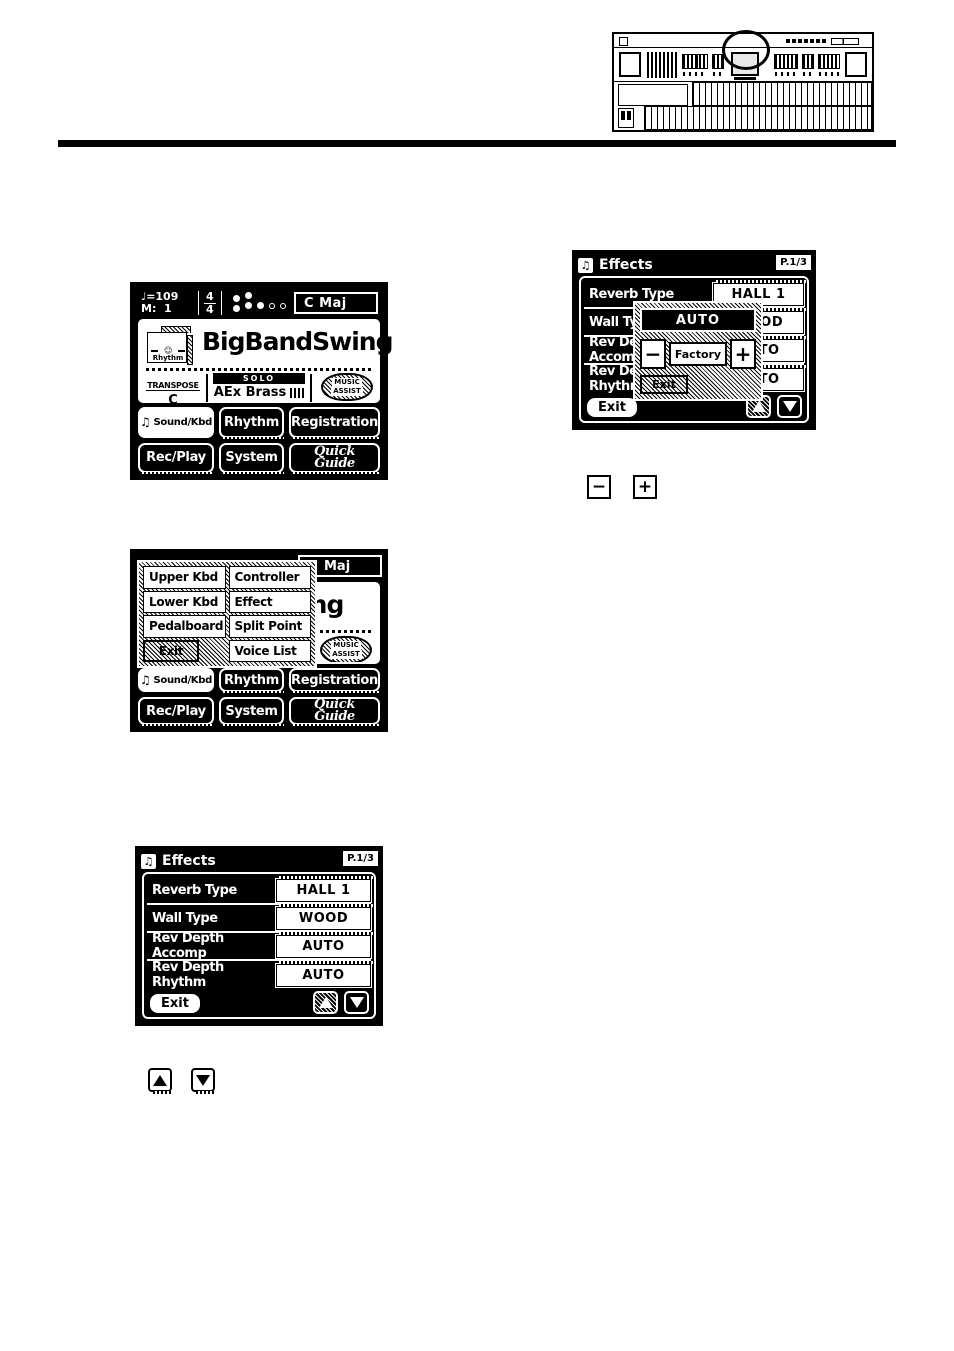 The height and width of the screenshot is (1351, 954). I want to click on effects-title: Effects, so click(626, 265).